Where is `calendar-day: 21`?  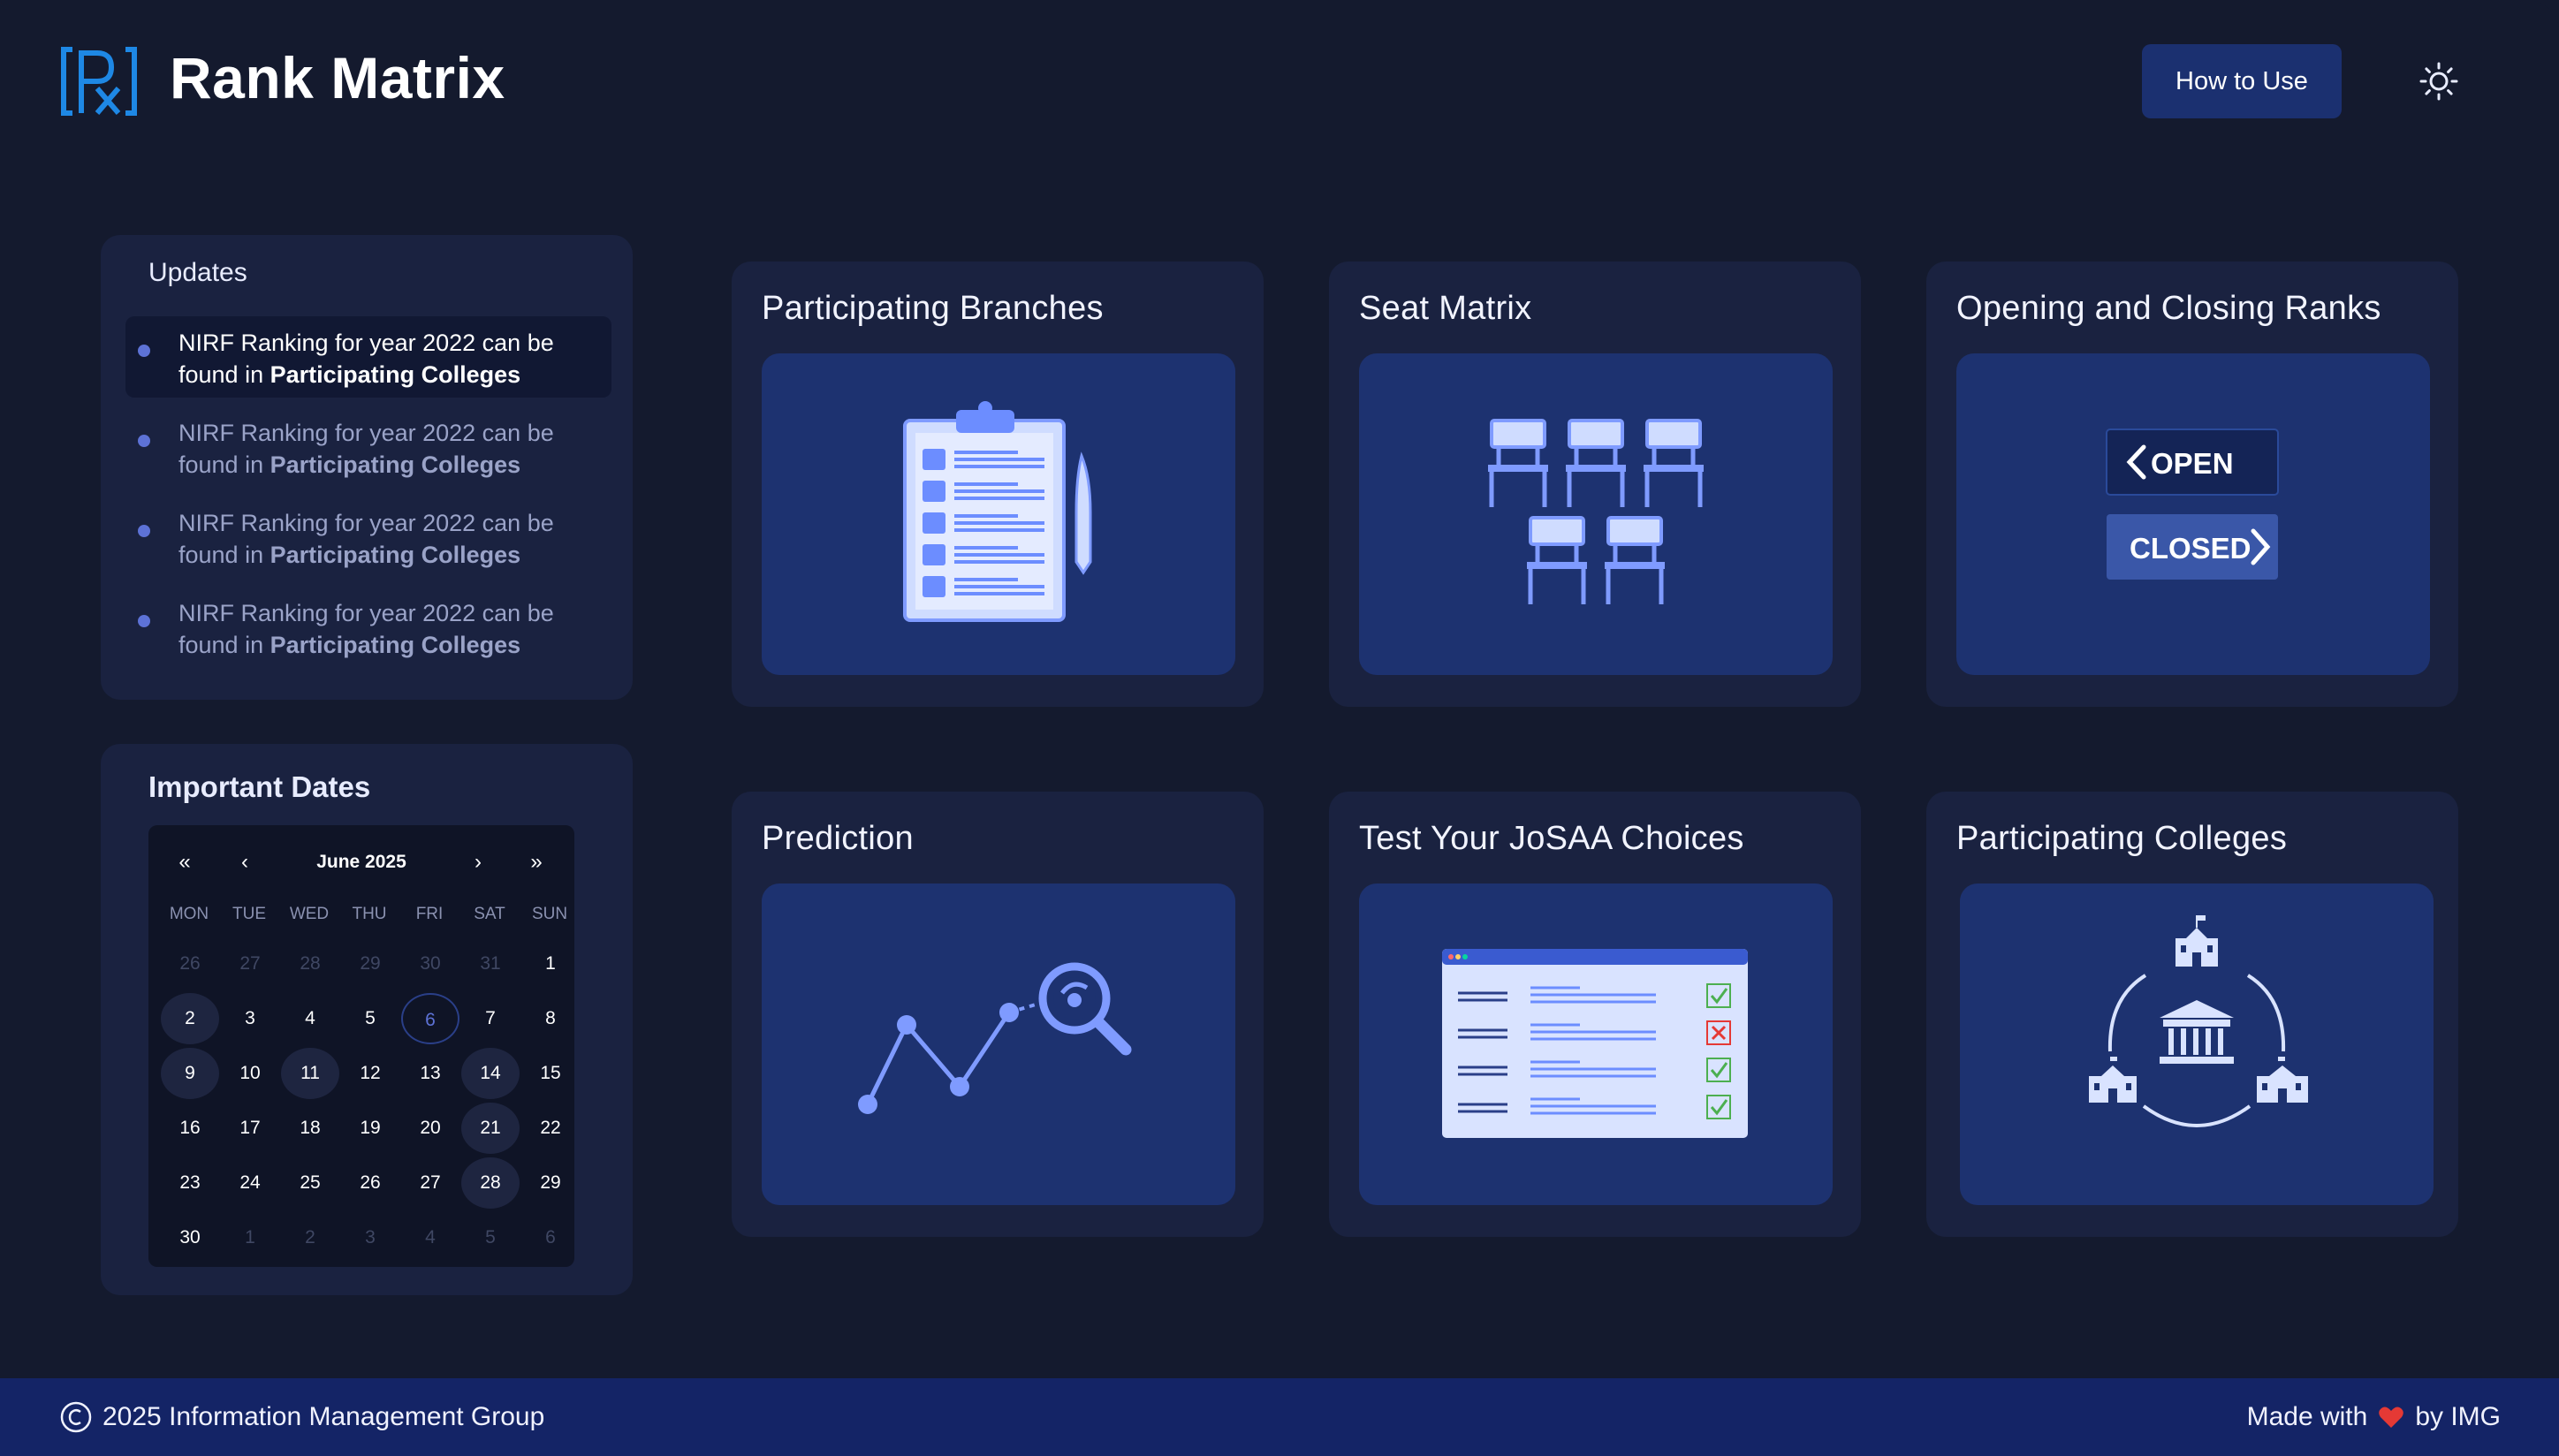
calendar-day: 21 is located at coordinates (490, 1128).